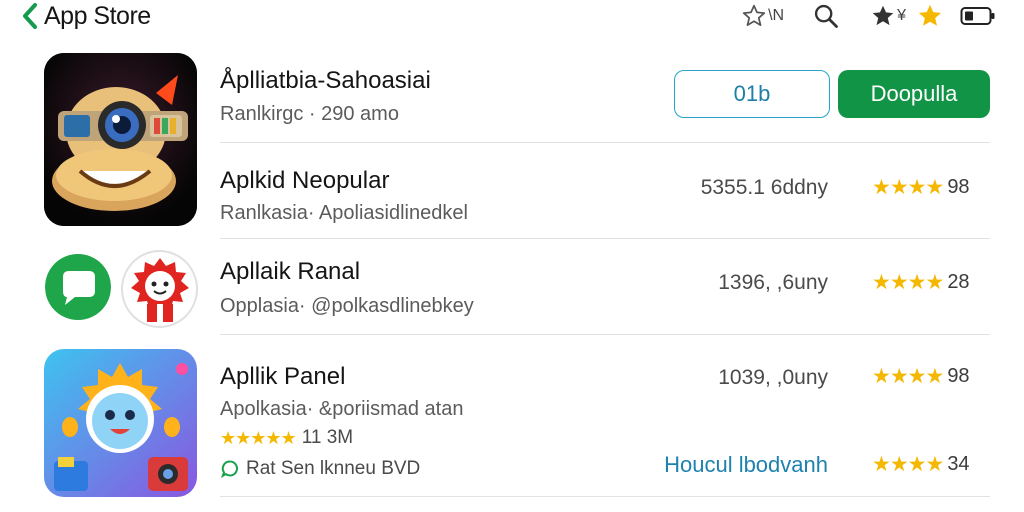 This screenshot has width=1024, height=512. What do you see at coordinates (30, 16) in the screenshot?
I see `chevron-left-icon` at bounding box center [30, 16].